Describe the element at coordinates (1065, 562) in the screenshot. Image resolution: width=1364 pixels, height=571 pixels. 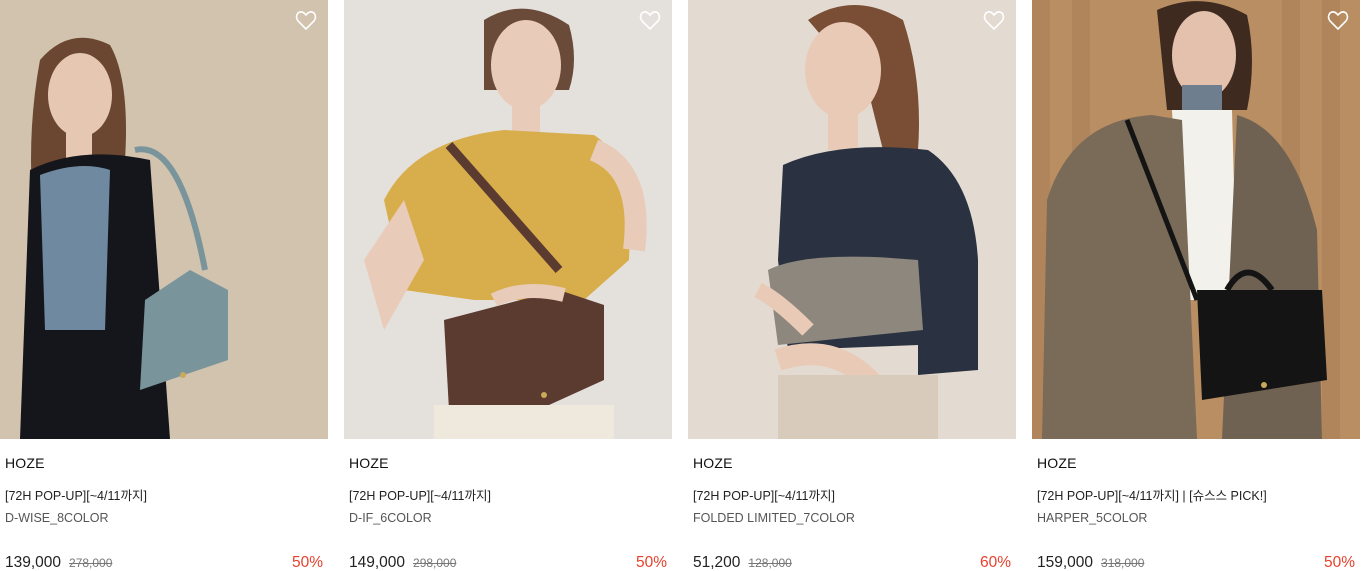
I see `sale-price: 159,000` at that location.